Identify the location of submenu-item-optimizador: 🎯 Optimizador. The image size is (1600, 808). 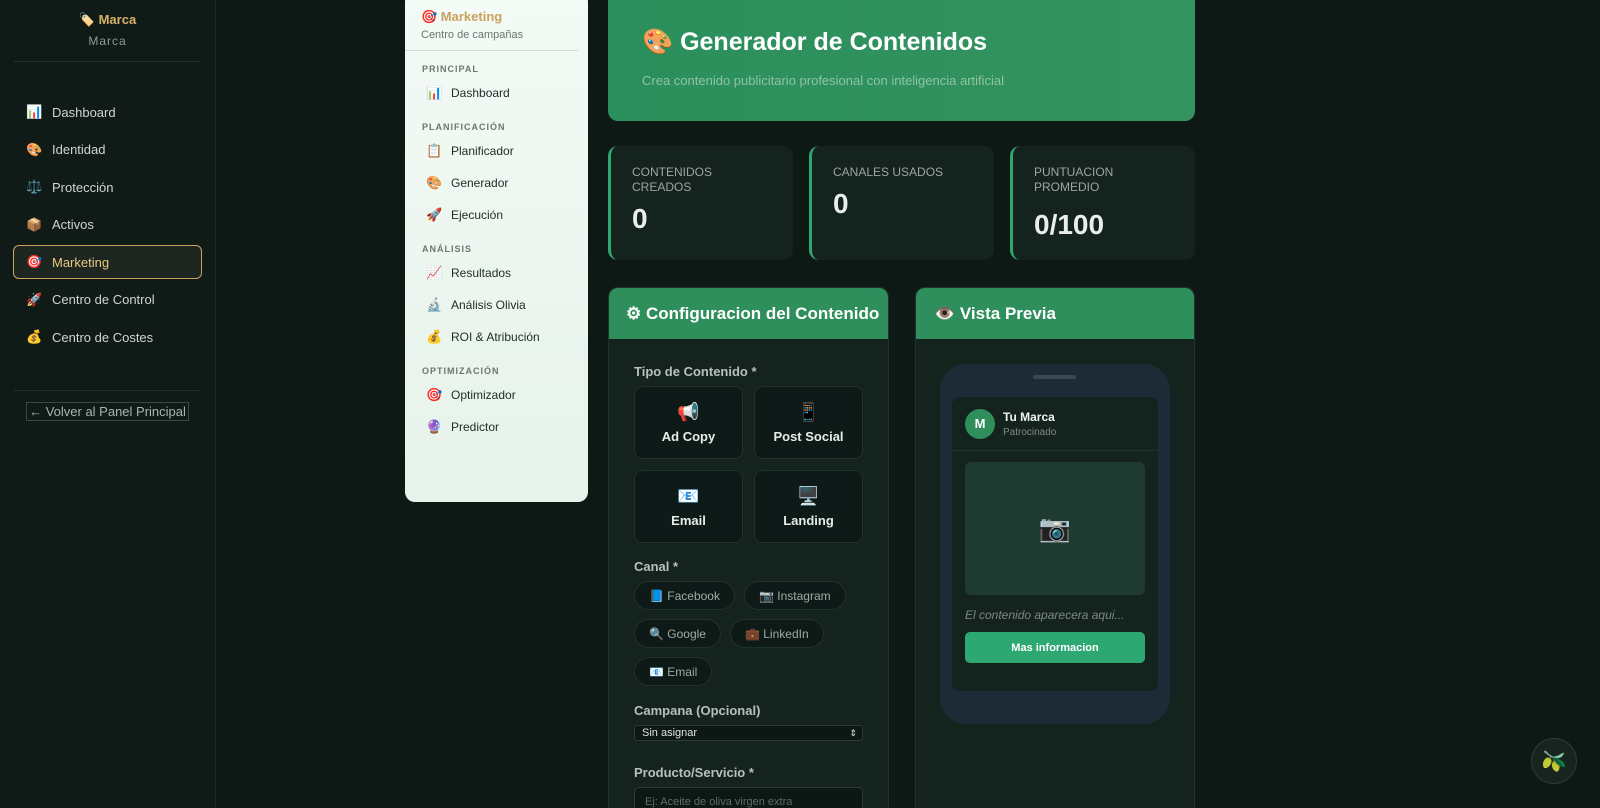
(496, 395).